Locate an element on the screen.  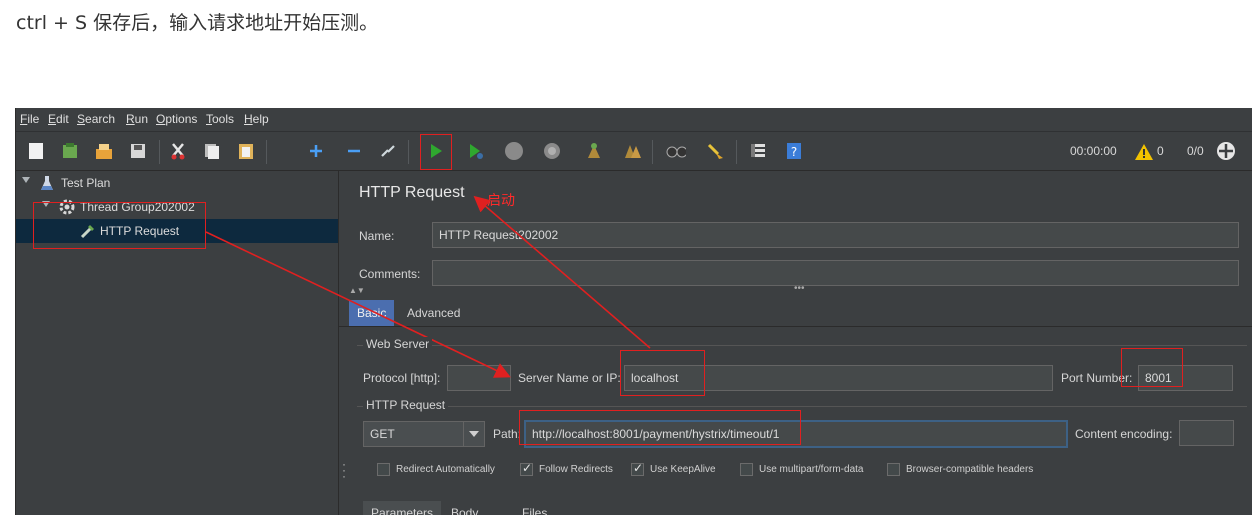
server-label: Server Name or IP: is located at coordinates (569, 378).